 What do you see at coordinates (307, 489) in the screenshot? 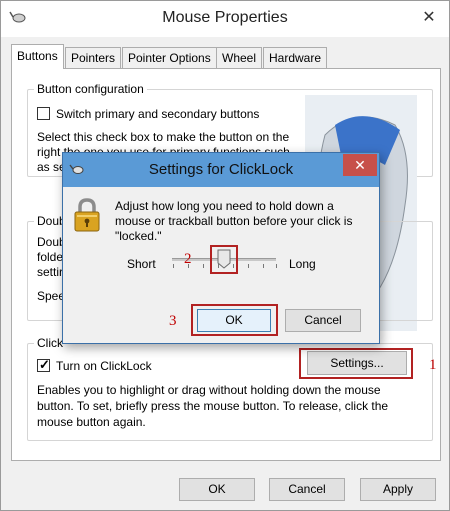
I see `cancel-button: Cancel` at bounding box center [307, 489].